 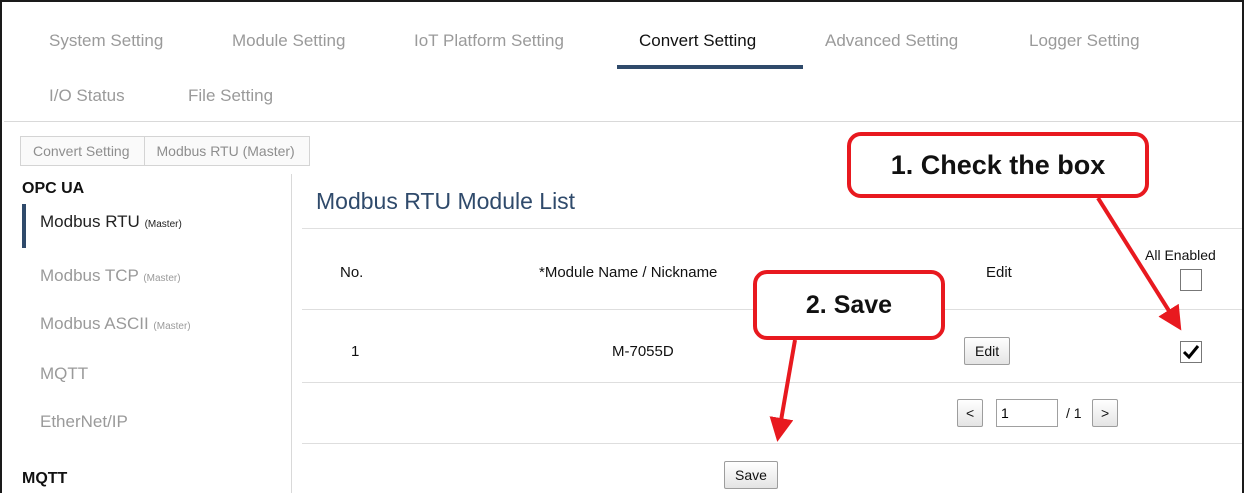 I want to click on callout-check-the-box: 1. Check the box, so click(x=998, y=165).